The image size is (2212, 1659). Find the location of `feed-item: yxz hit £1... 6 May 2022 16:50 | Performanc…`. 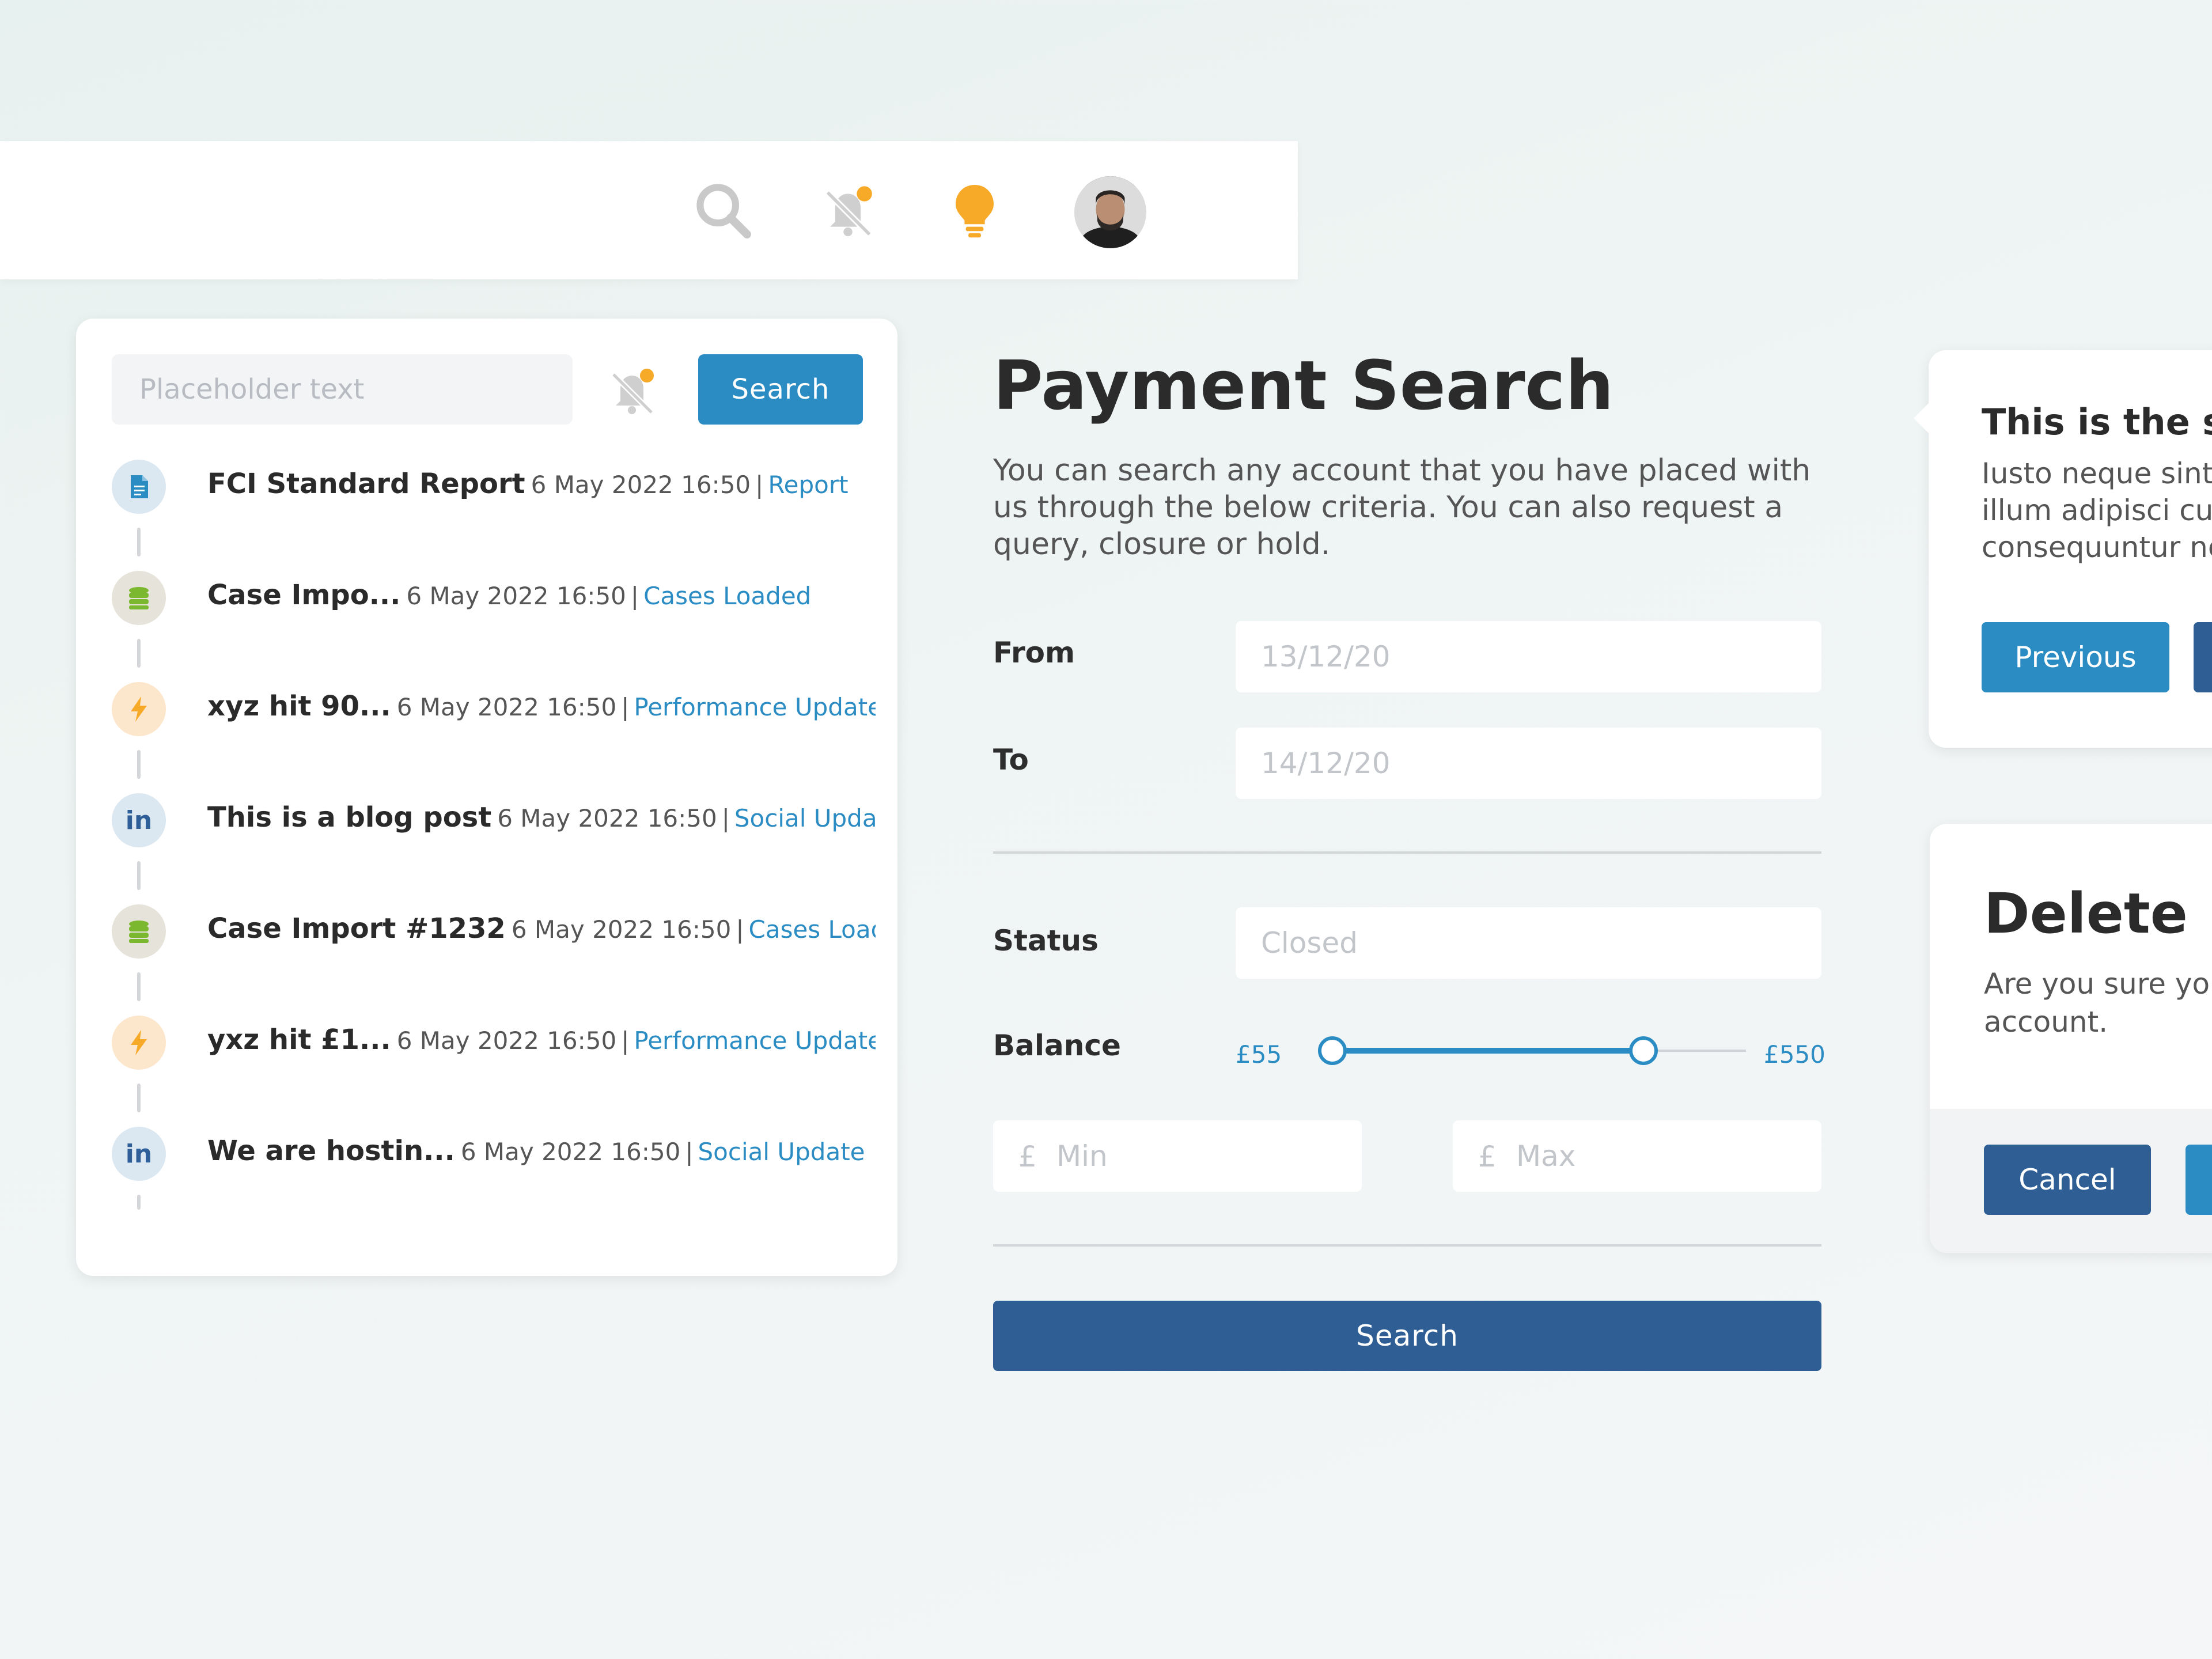

feed-item: yxz hit £1... 6 May 2022 16:50 | Performanc… is located at coordinates (494, 1071).